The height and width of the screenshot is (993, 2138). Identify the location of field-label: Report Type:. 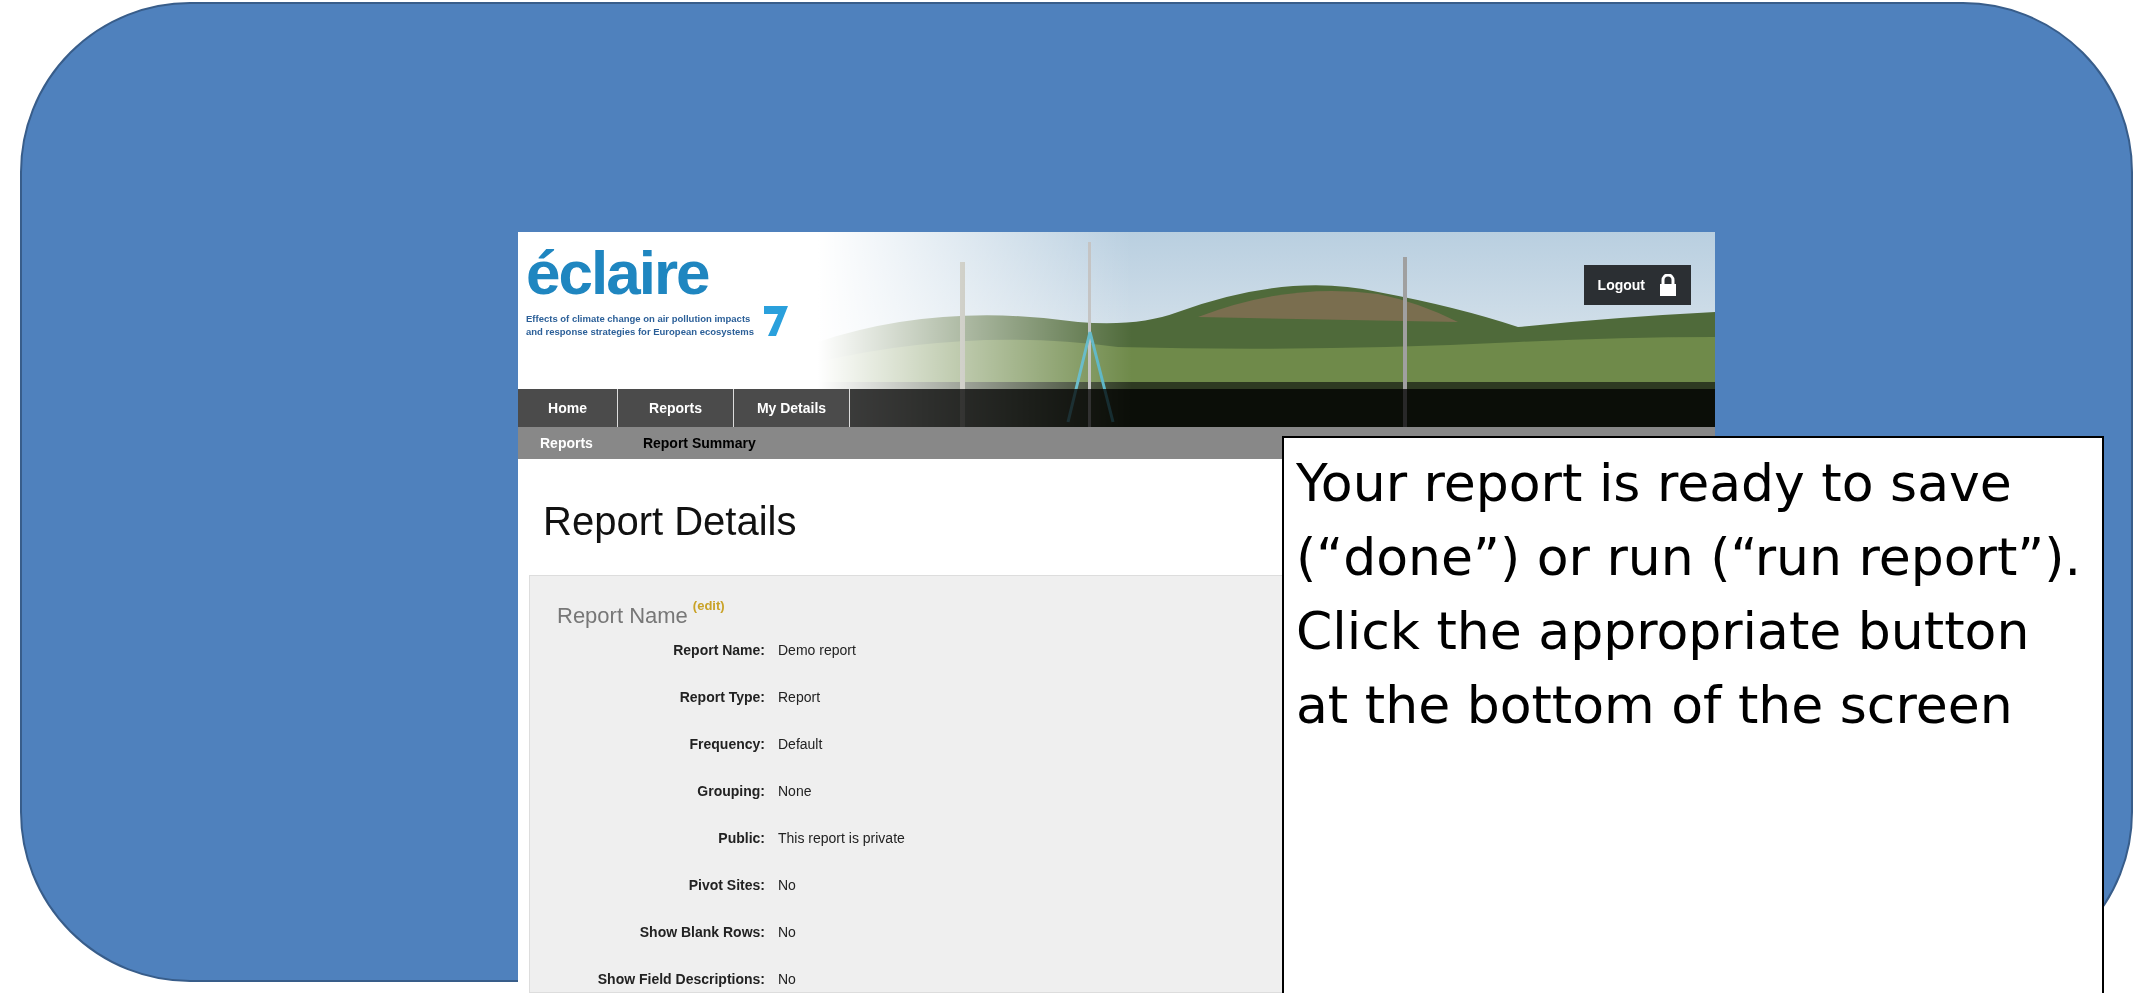
(721, 697).